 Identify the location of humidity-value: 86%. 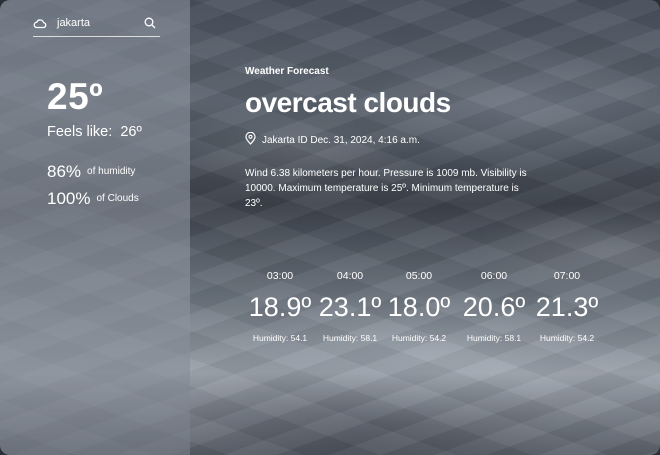
(64, 171).